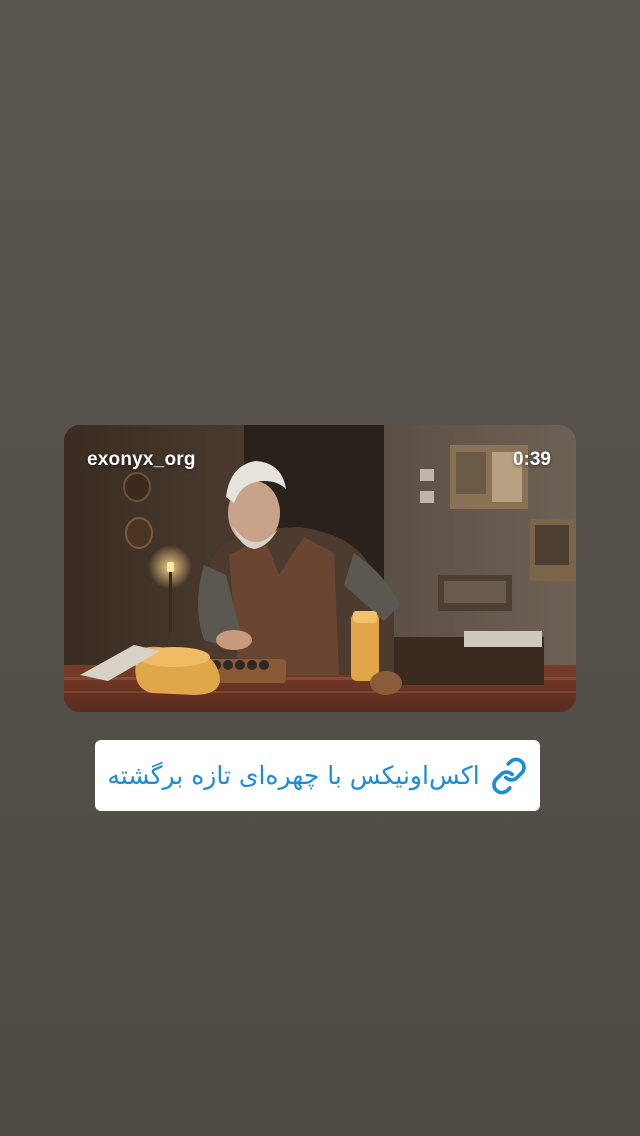  What do you see at coordinates (531, 459) in the screenshot?
I see `video-duration: 0:39` at bounding box center [531, 459].